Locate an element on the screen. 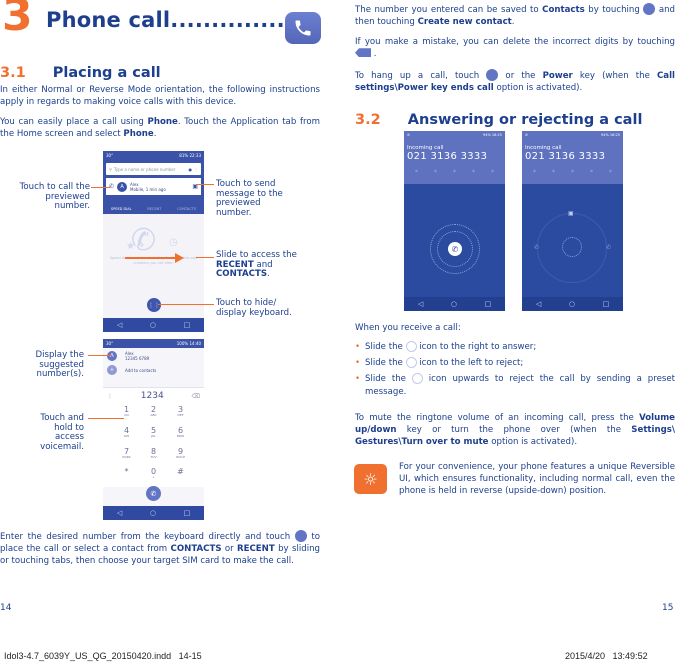 Image resolution: width=680 pixels, height=666 pixels. text: icon to the right to answer; is located at coordinates (476, 347).